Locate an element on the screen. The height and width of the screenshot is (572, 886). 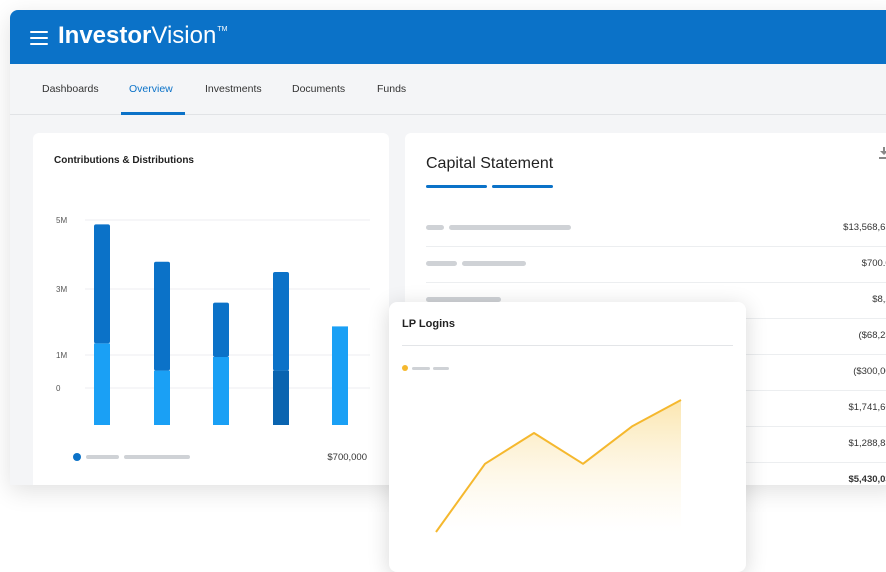
capital-statement-title: Capital Statement is located at coordinates (490, 163).